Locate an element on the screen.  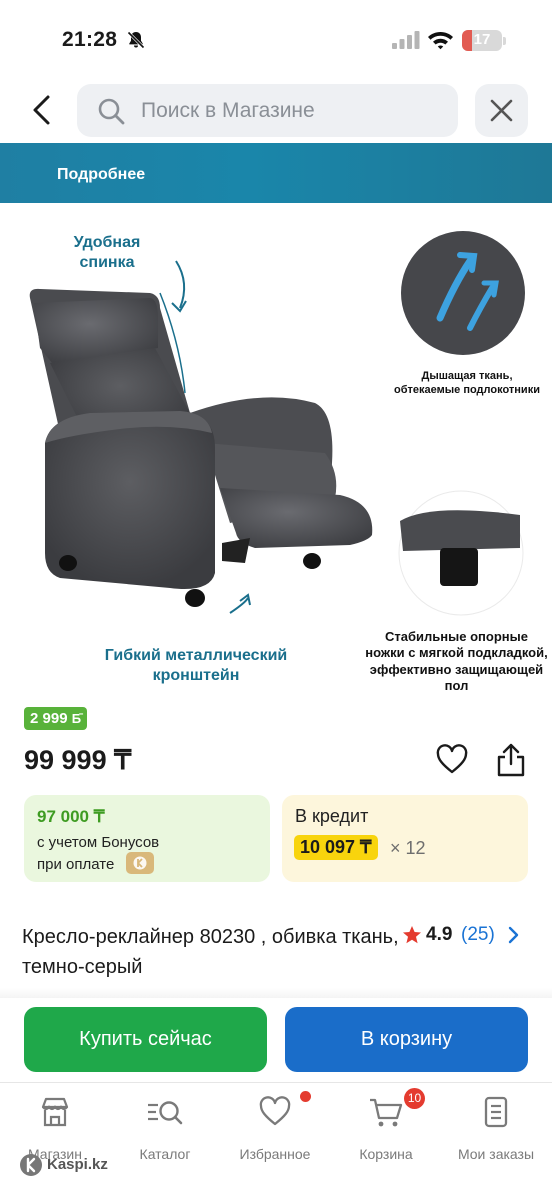
nav-label-orders: Мои заказы is located at coordinates (496, 1154).